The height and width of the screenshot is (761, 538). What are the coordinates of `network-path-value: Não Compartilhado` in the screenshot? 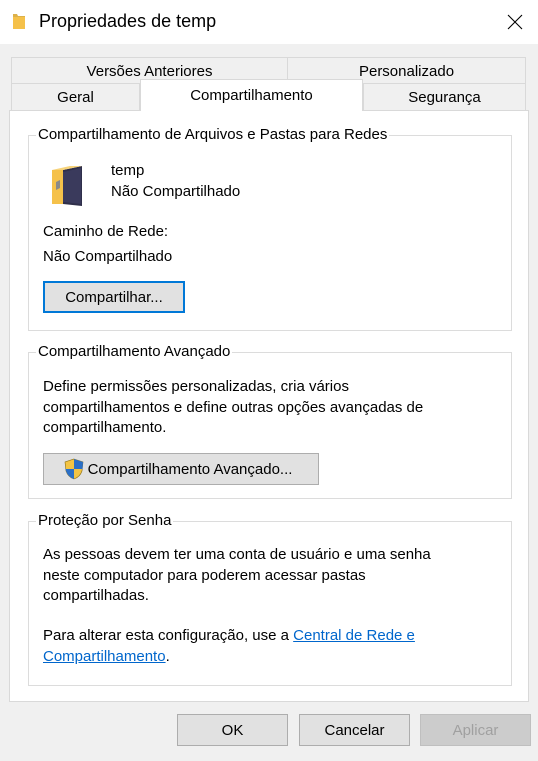 It's located at (108, 256).